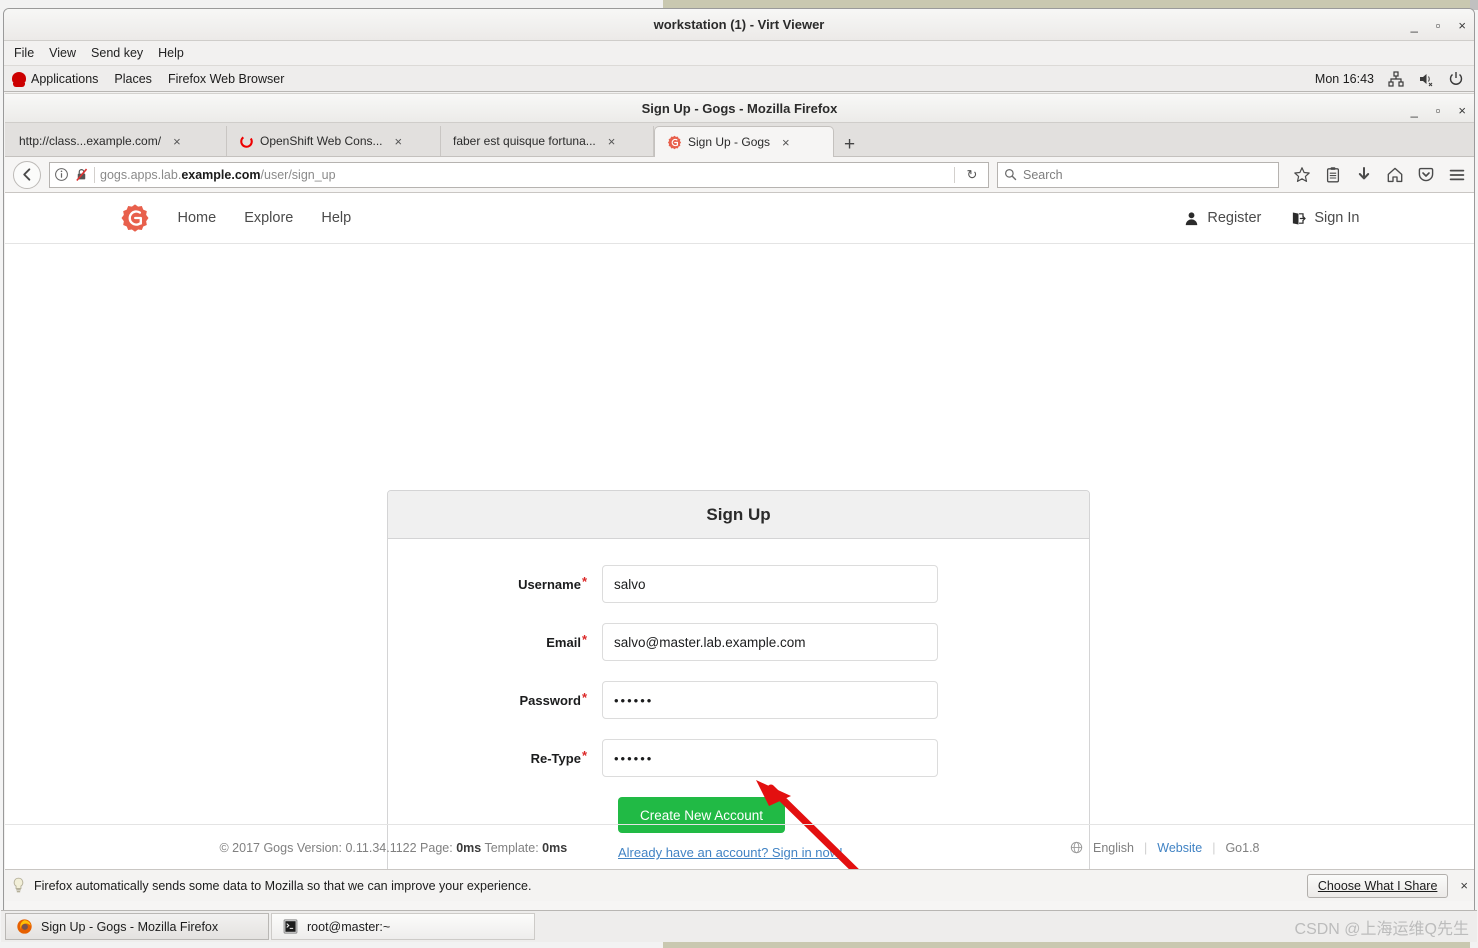 This screenshot has height=948, width=1478. I want to click on footer-template-time: 0ms, so click(555, 847).